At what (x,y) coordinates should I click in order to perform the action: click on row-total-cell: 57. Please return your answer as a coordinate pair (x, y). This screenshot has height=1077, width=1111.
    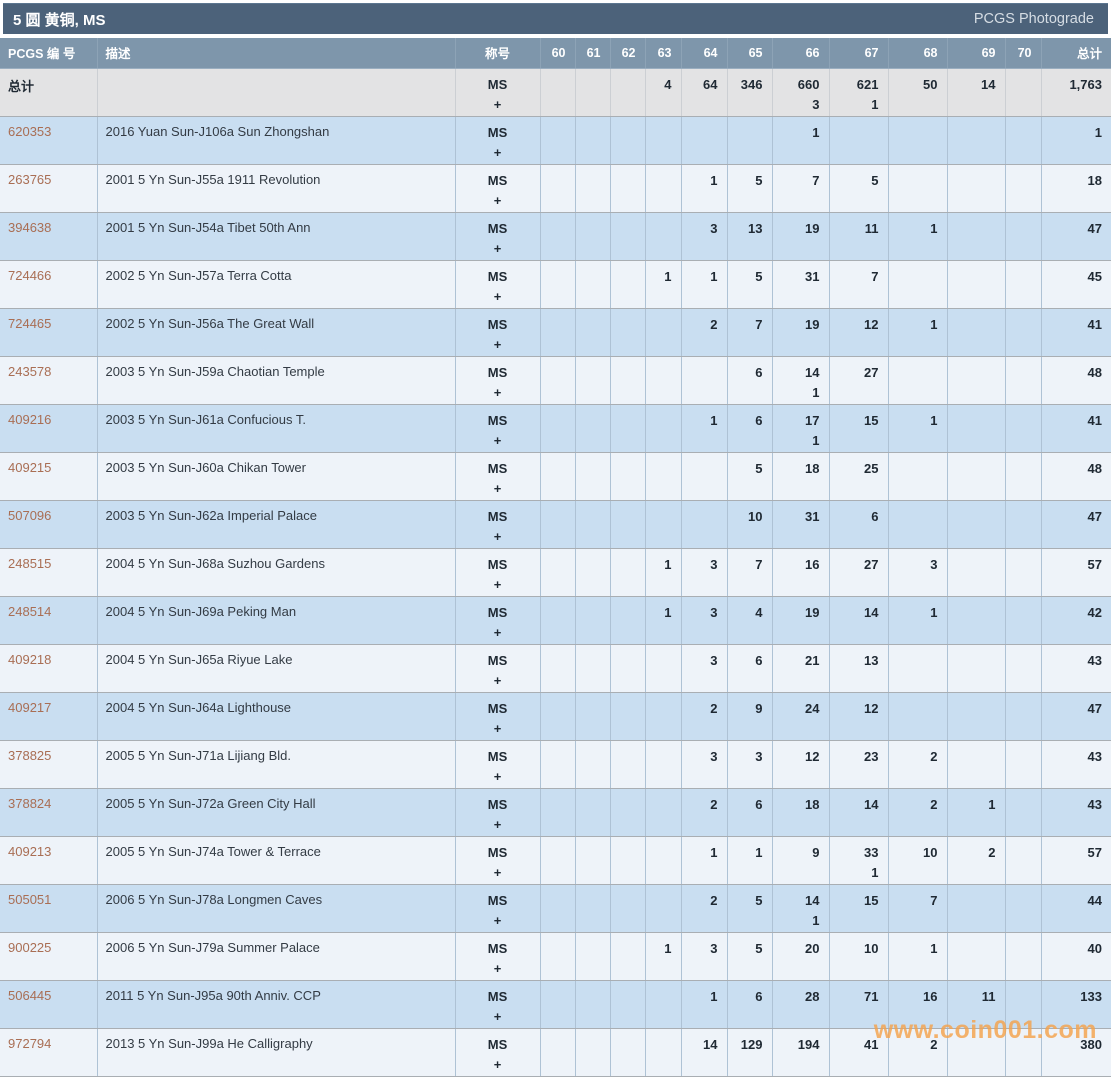
    Looking at the image, I should click on (1076, 860).